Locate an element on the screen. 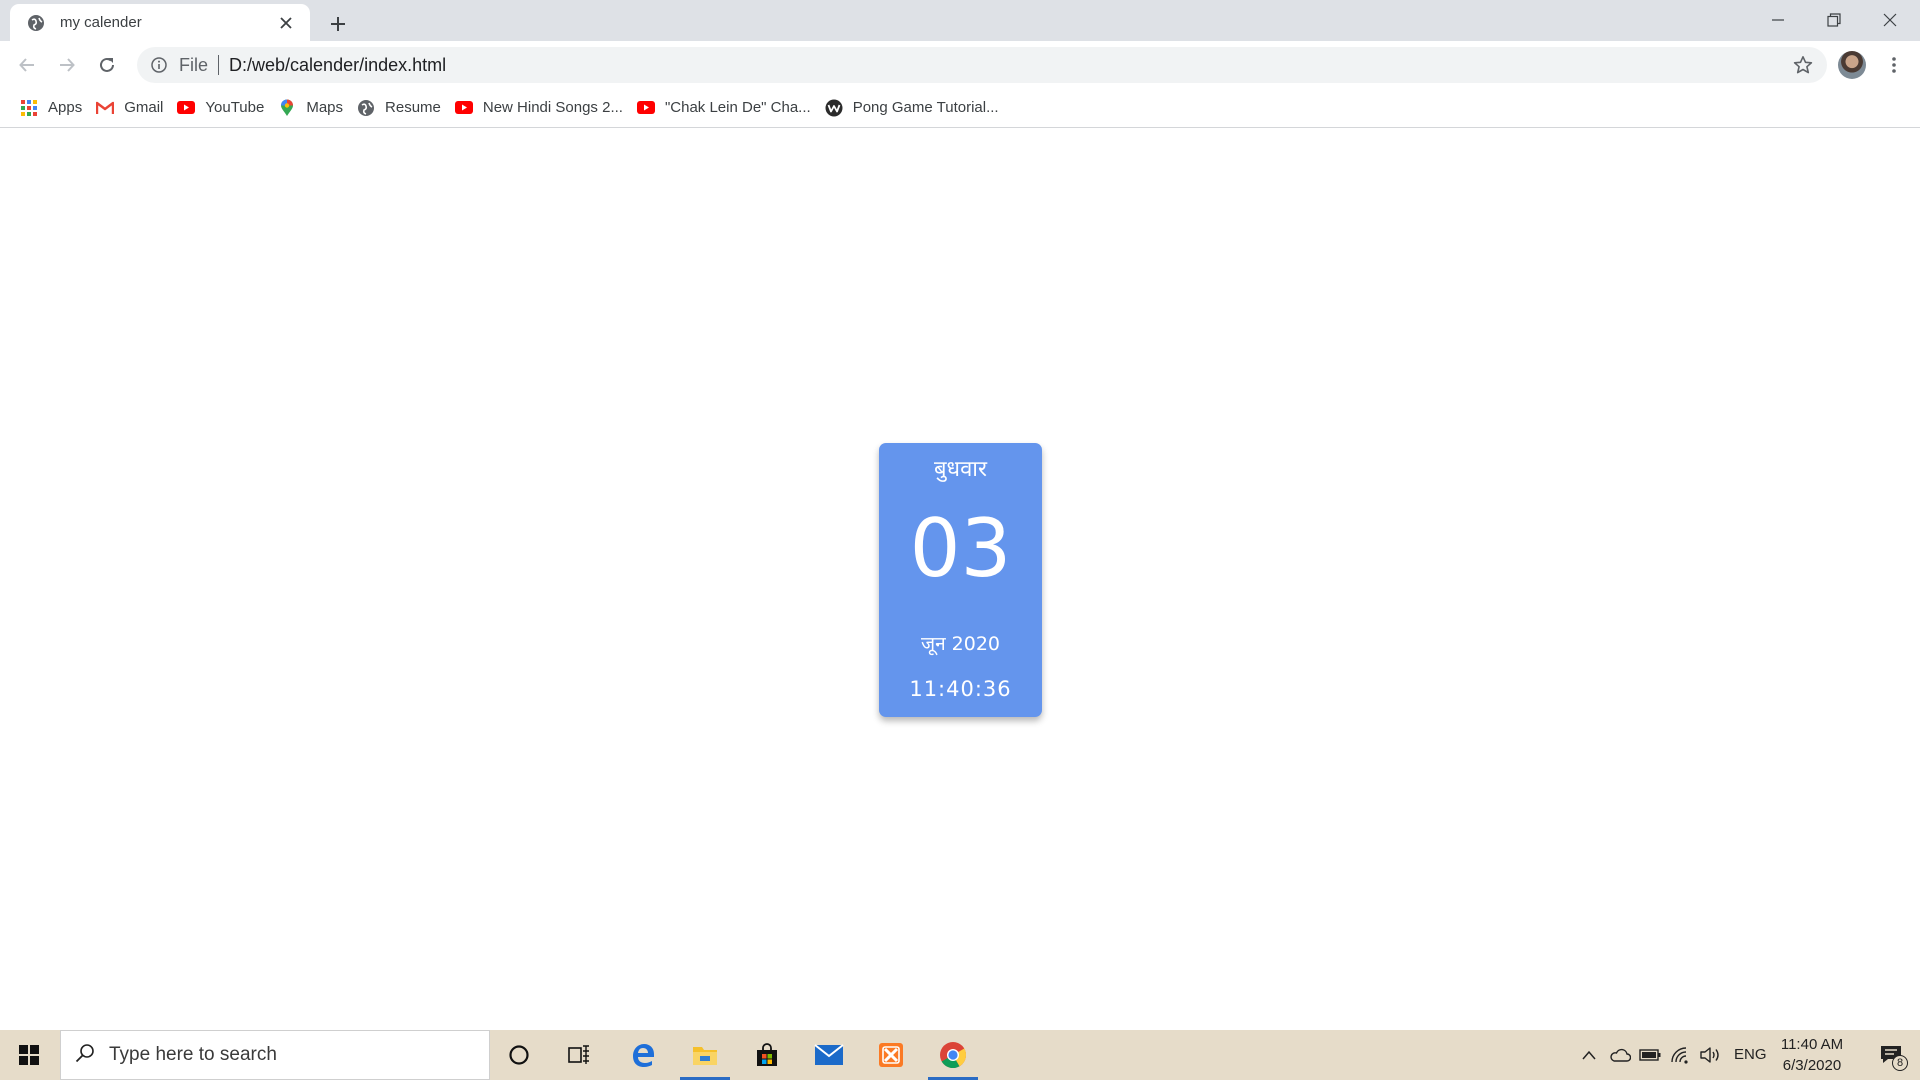 Image resolution: width=1920 pixels, height=1080 pixels. close-window-icon is located at coordinates (1890, 20).